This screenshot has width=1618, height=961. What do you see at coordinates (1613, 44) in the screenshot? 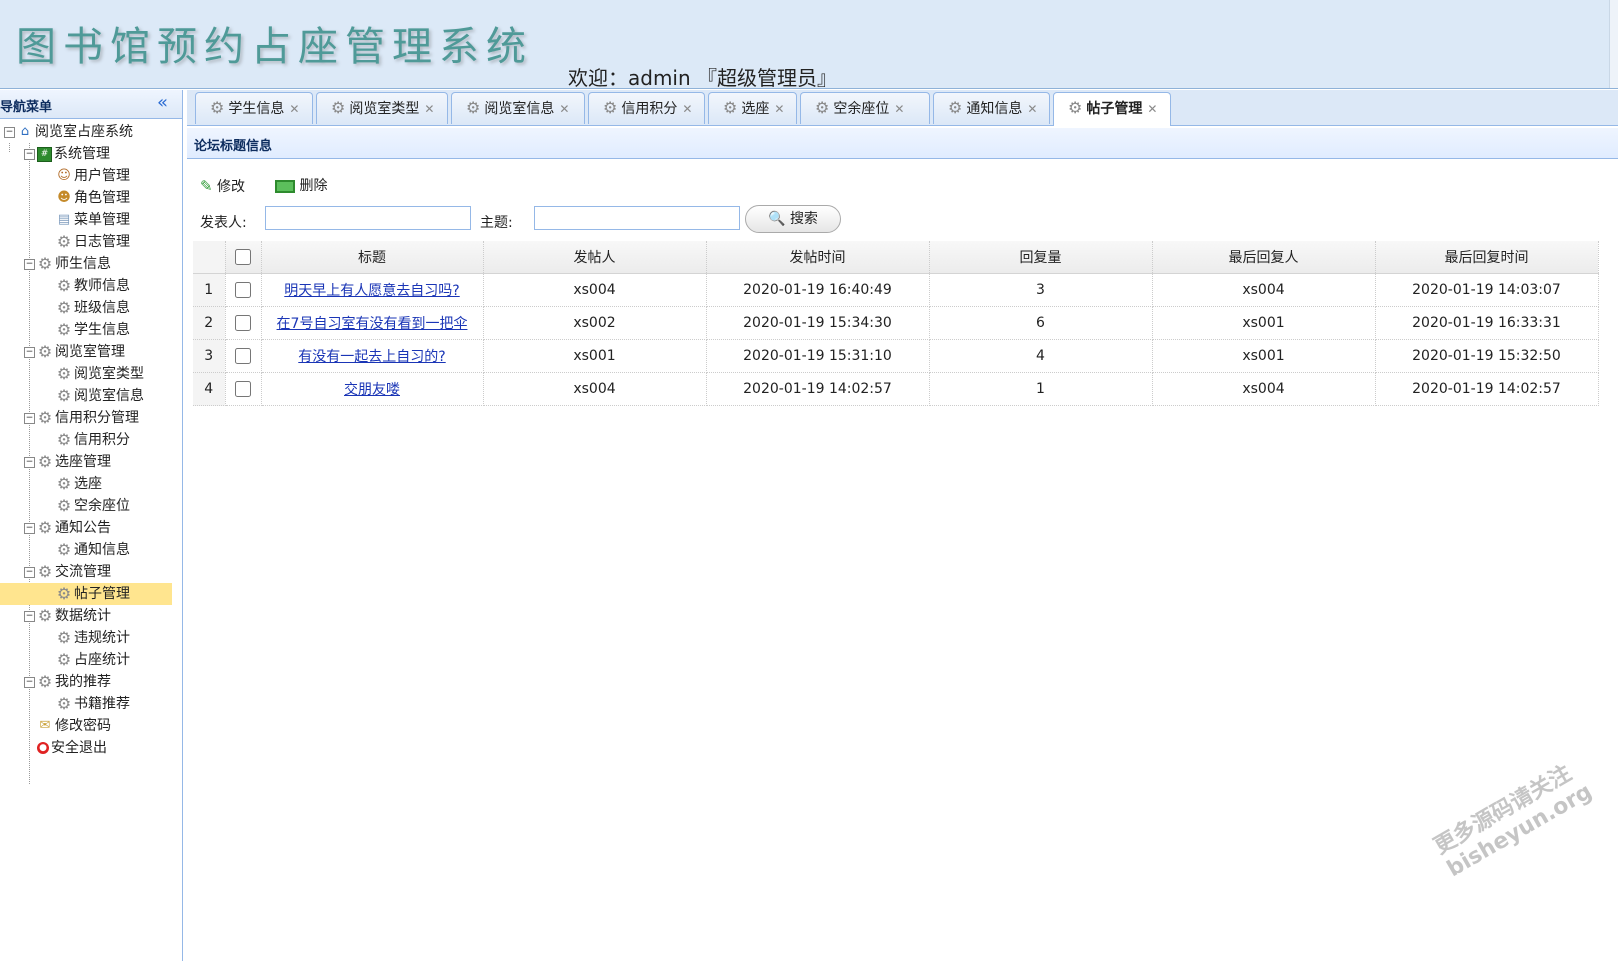
I see `header-scrollbar` at bounding box center [1613, 44].